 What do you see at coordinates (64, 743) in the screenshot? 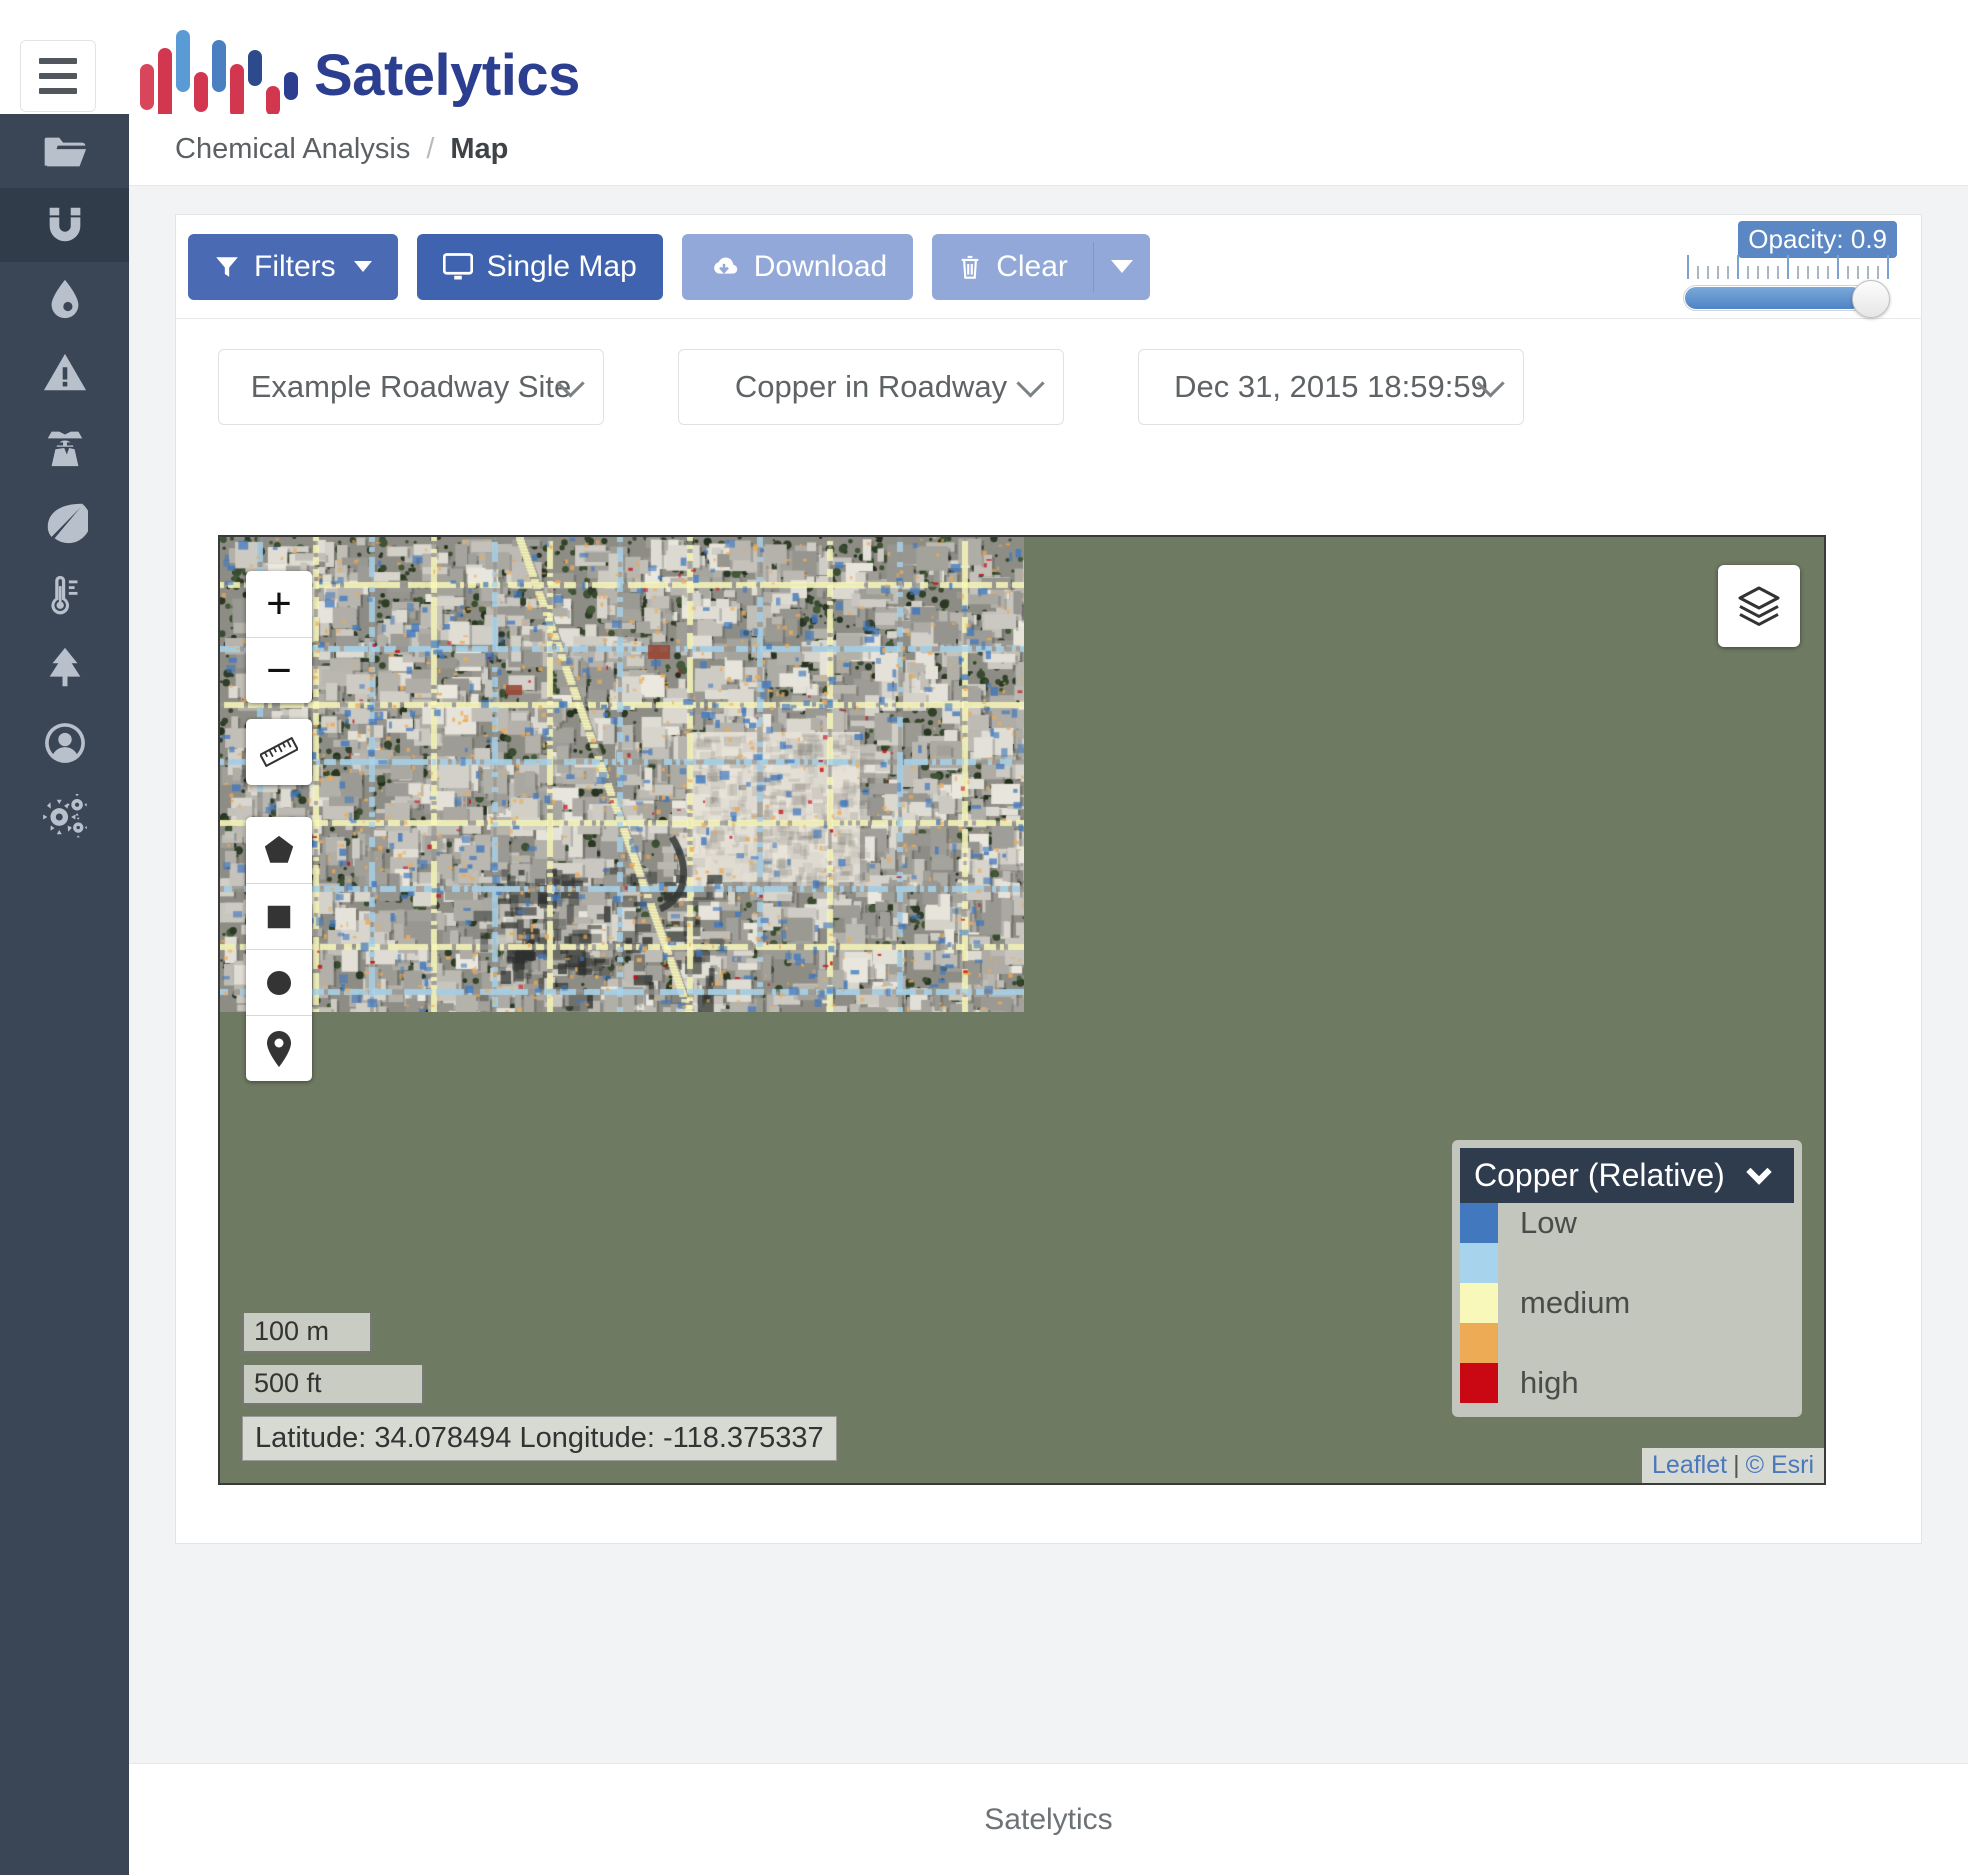
I see `sidebar-item-account` at bounding box center [64, 743].